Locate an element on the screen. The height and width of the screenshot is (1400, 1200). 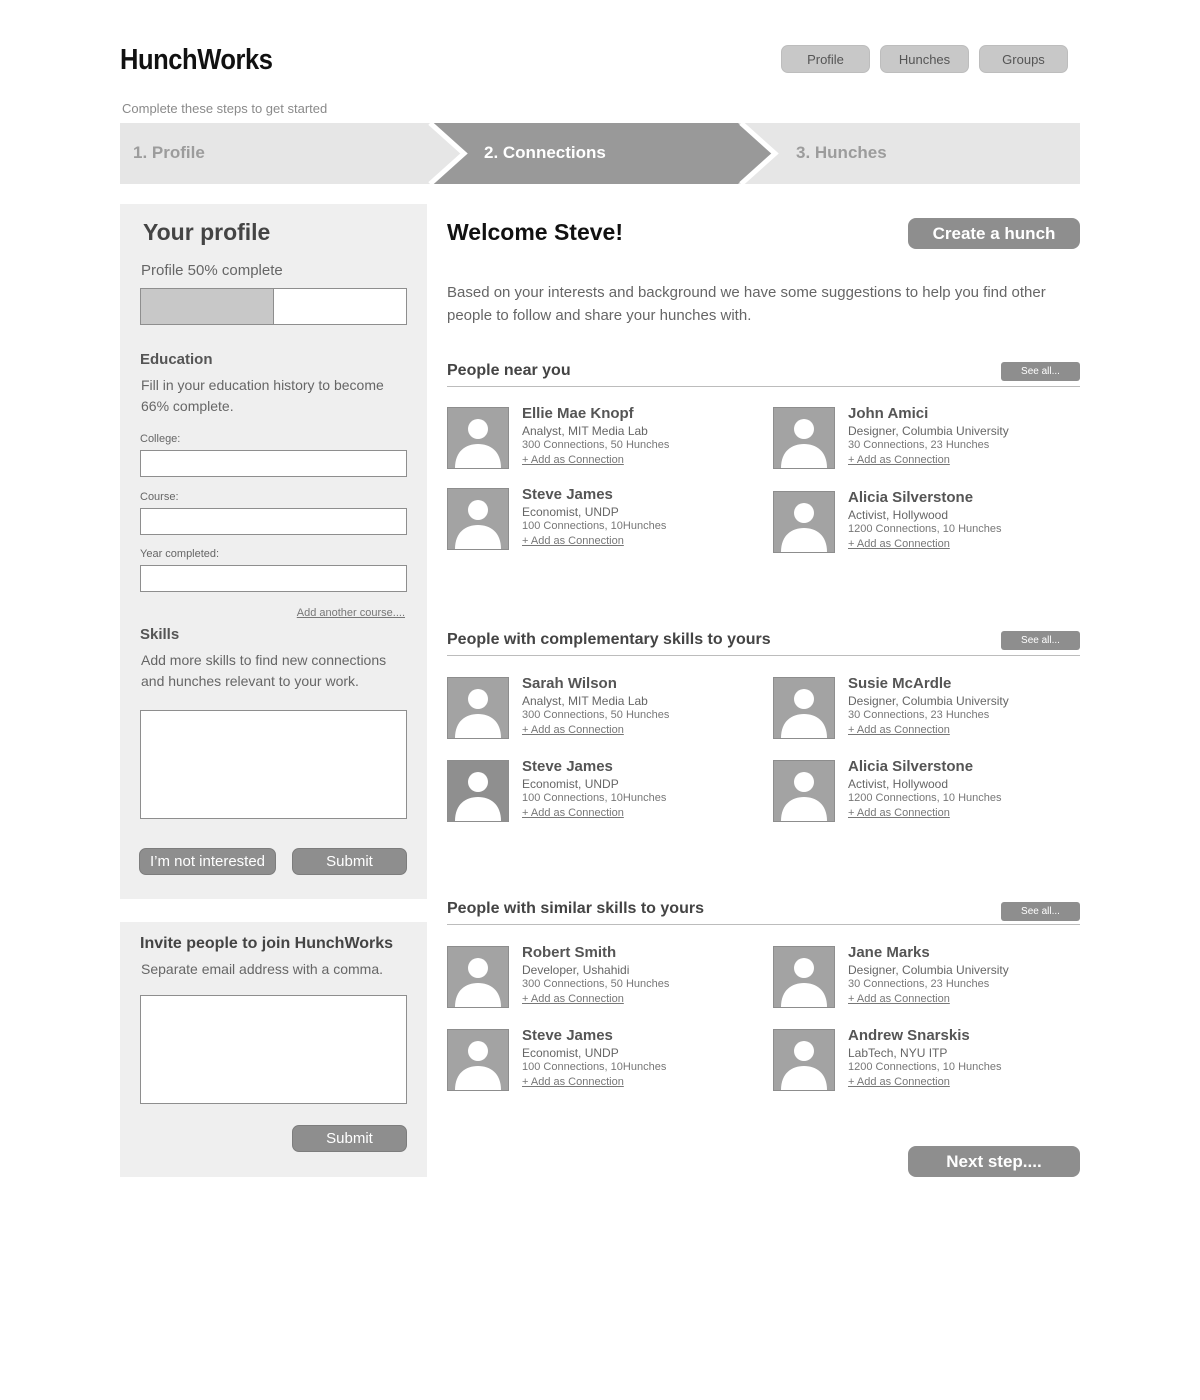
person-role: Activist, Hollywood is located at coordinates (898, 515).